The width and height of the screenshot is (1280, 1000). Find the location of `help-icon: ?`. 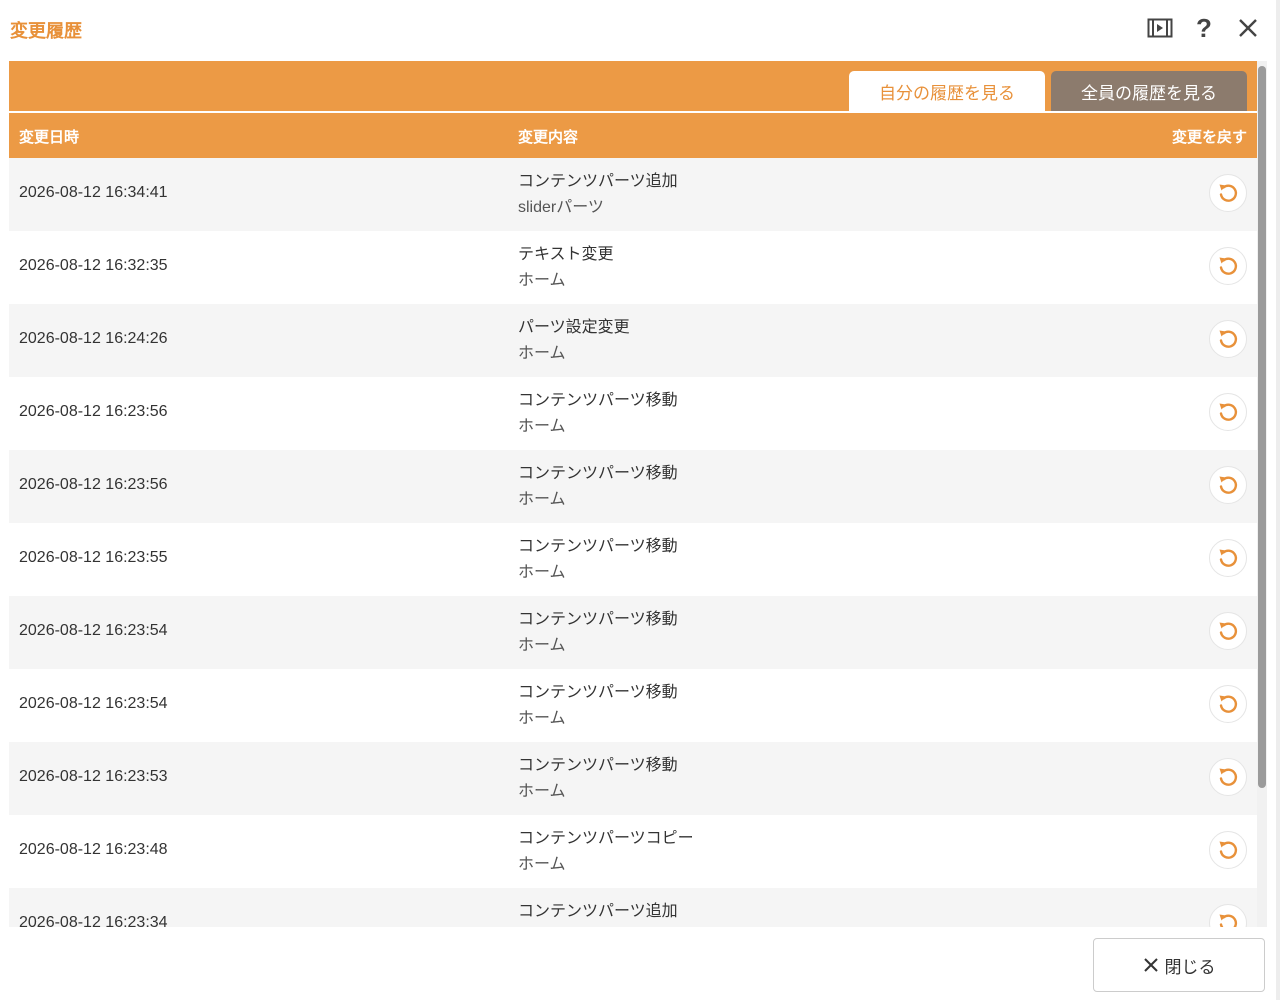

help-icon: ? is located at coordinates (1204, 28).